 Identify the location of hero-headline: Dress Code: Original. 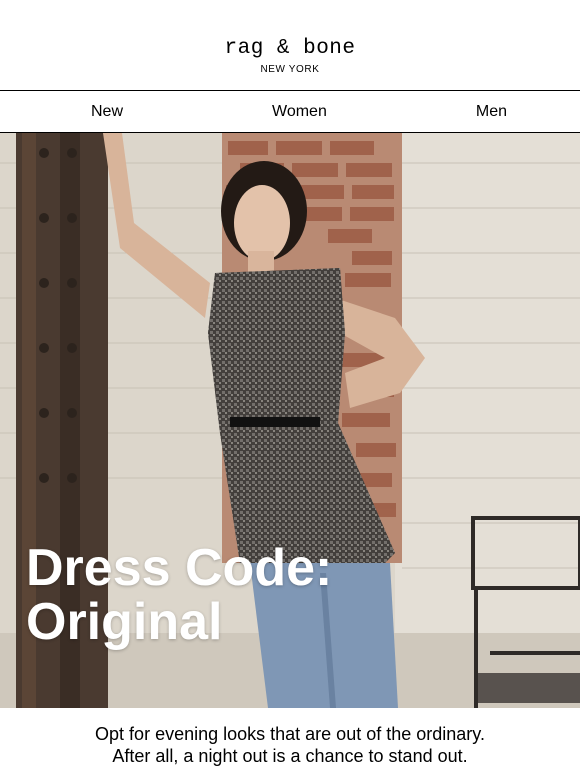
(179, 595).